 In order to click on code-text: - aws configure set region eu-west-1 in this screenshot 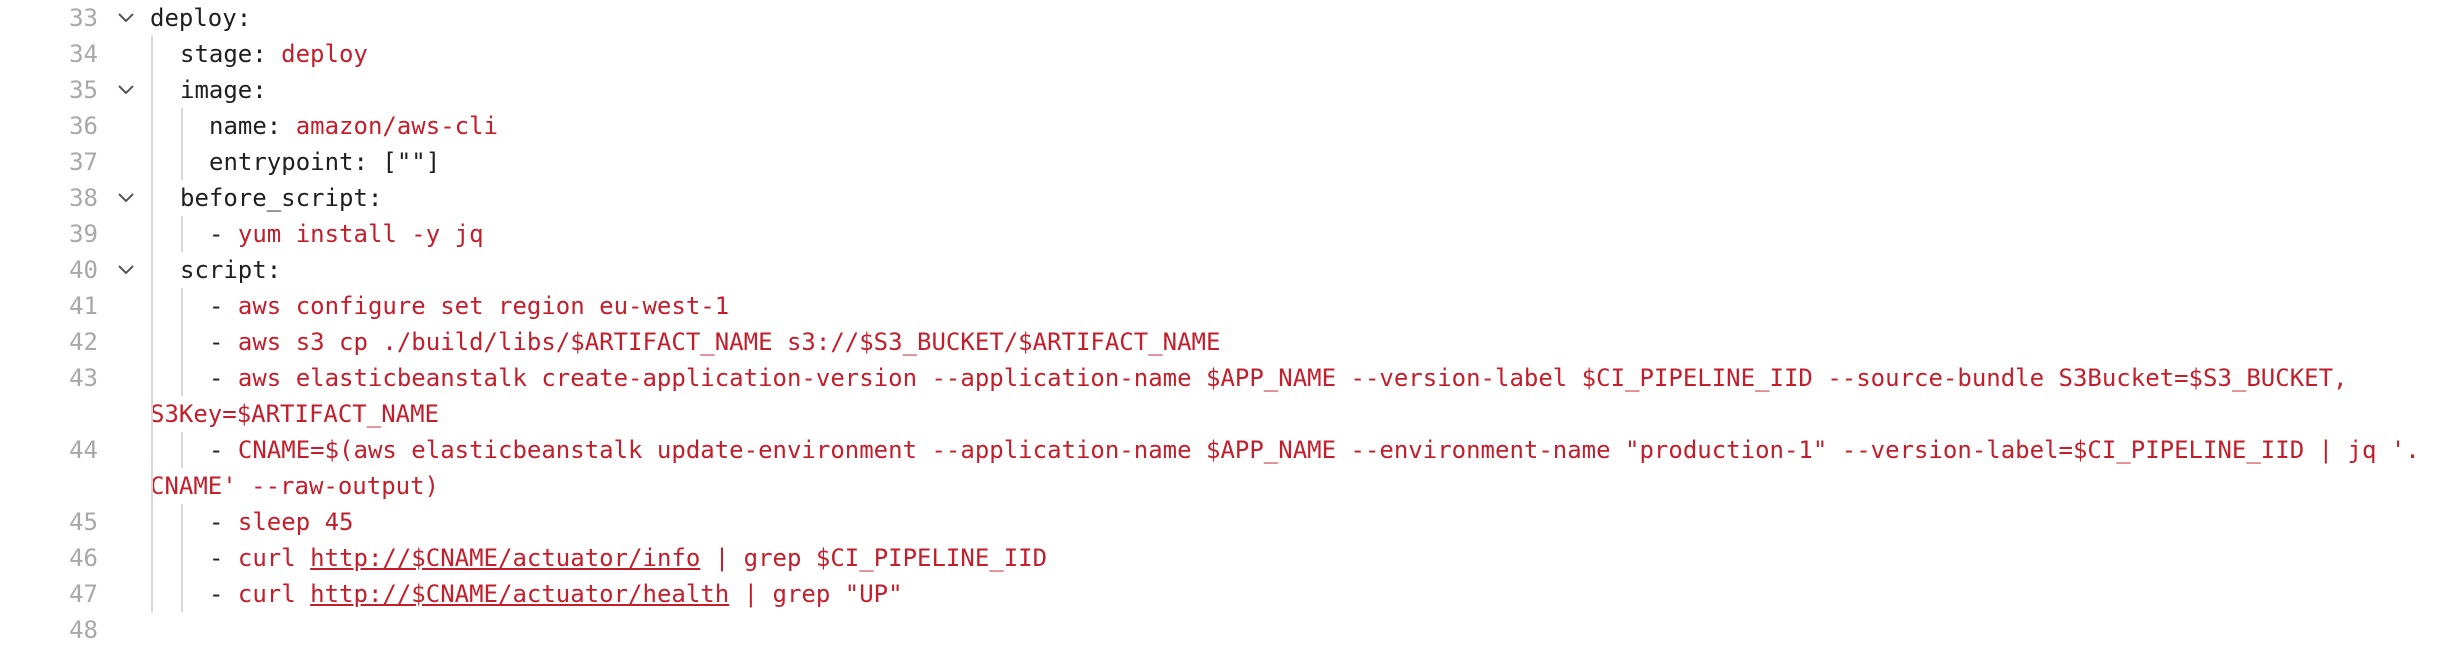, I will do `click(469, 306)`.